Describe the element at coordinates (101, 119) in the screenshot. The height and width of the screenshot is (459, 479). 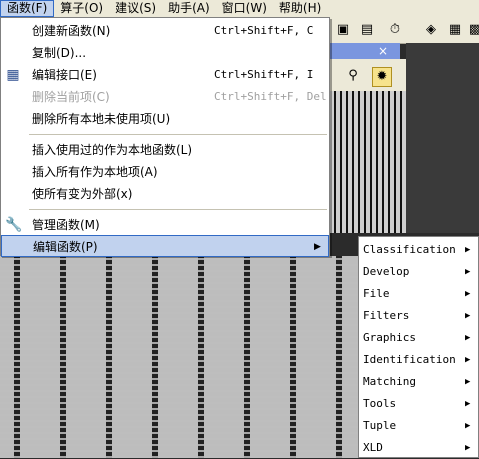
I see `menu-item-label: 删除所有本地未使用项(U)` at that location.